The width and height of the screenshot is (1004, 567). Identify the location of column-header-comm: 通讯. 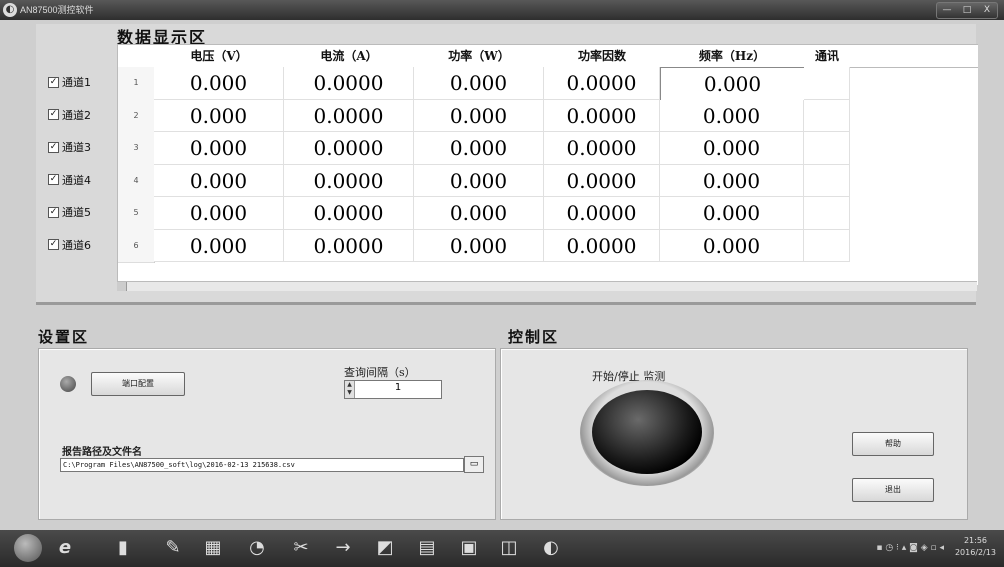
(827, 56).